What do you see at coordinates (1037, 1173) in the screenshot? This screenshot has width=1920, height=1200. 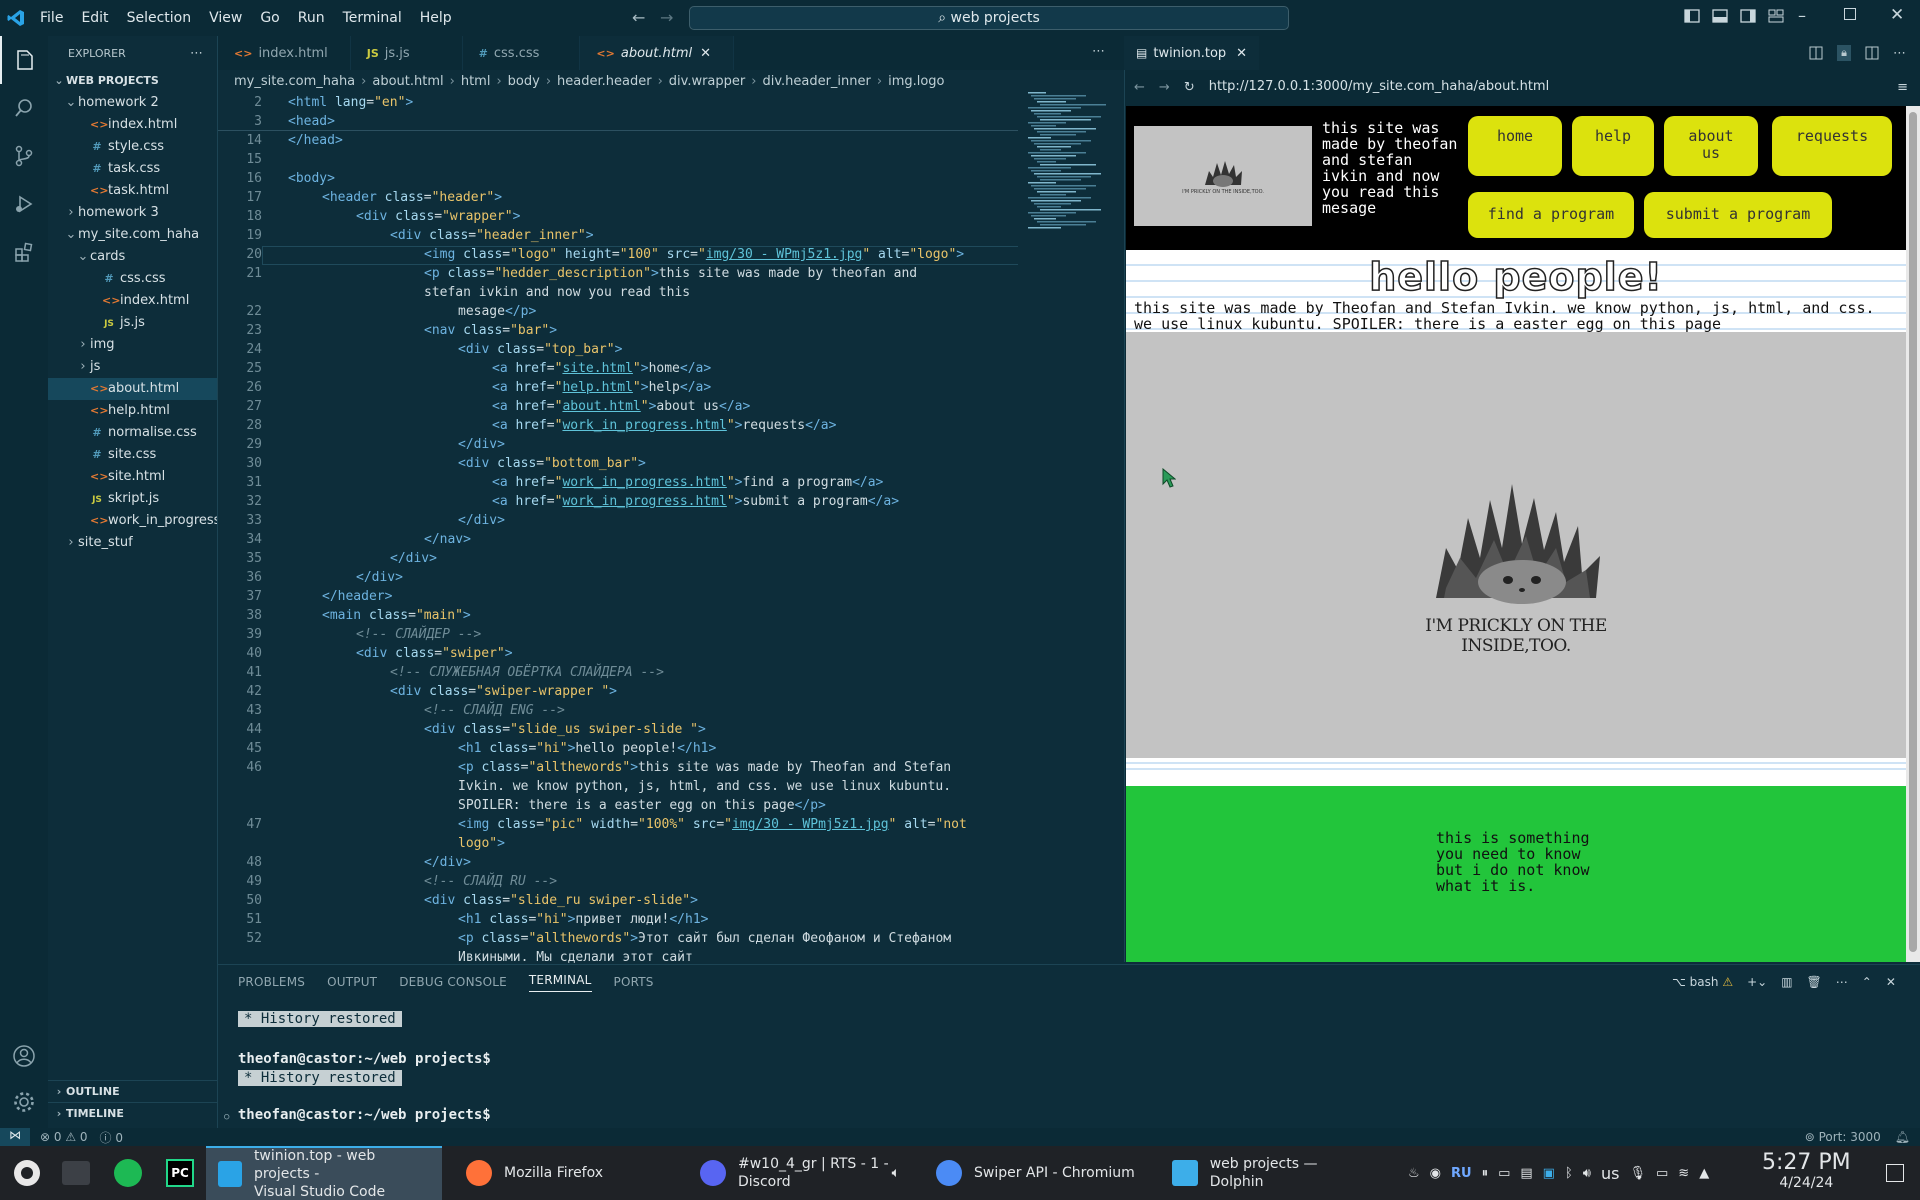 I see `taskbar-app: Swiper API - Chromium` at bounding box center [1037, 1173].